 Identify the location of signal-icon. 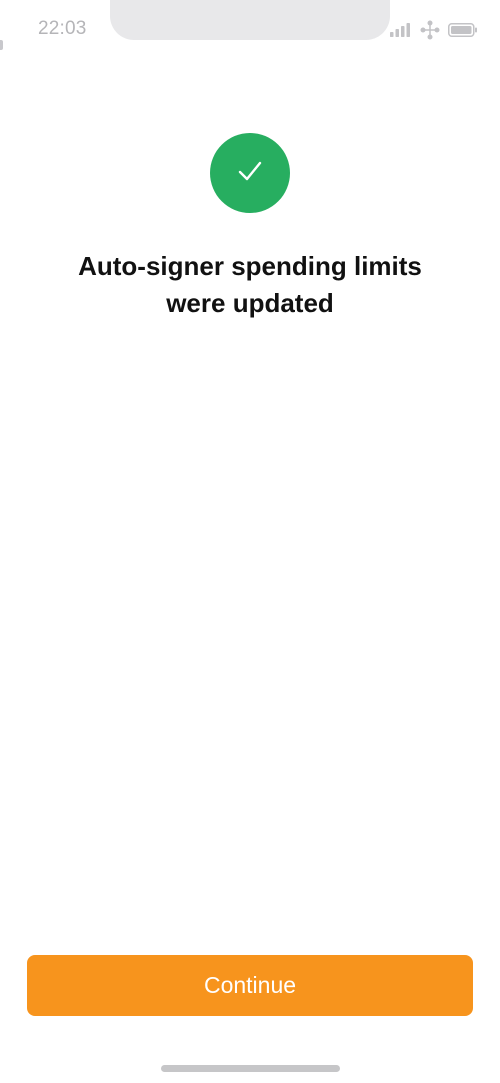
(401, 32).